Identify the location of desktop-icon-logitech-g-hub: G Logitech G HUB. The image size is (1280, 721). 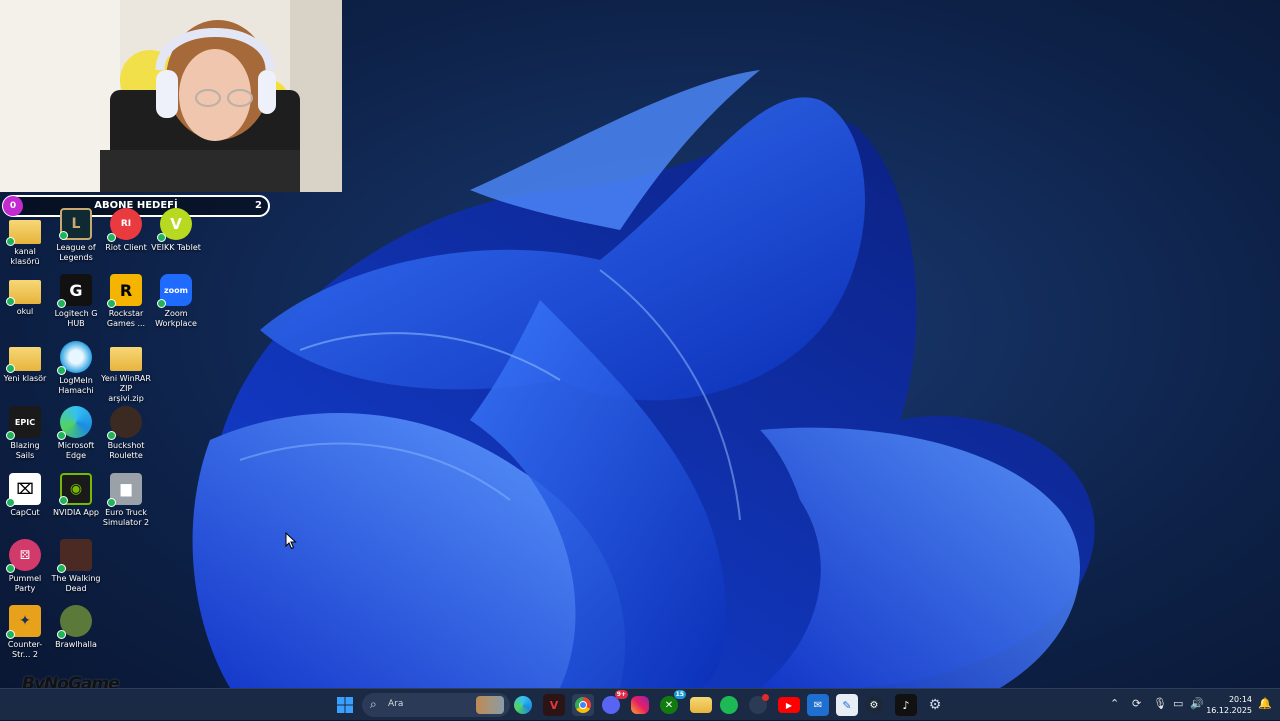
(76, 301).